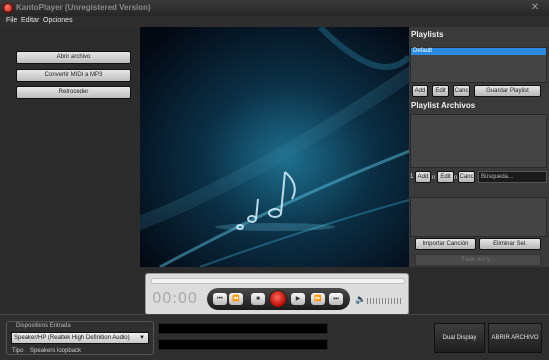  I want to click on playlists-heading: Playlists, so click(427, 34).